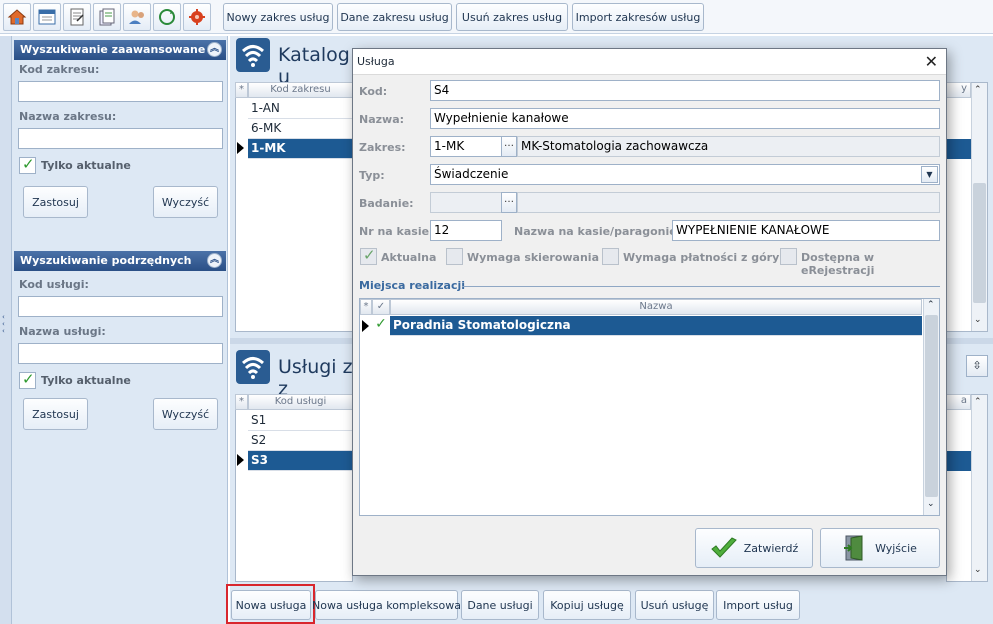 Image resolution: width=993 pixels, height=624 pixels. Describe the element at coordinates (701, 286) in the screenshot. I see `section-divider` at that location.